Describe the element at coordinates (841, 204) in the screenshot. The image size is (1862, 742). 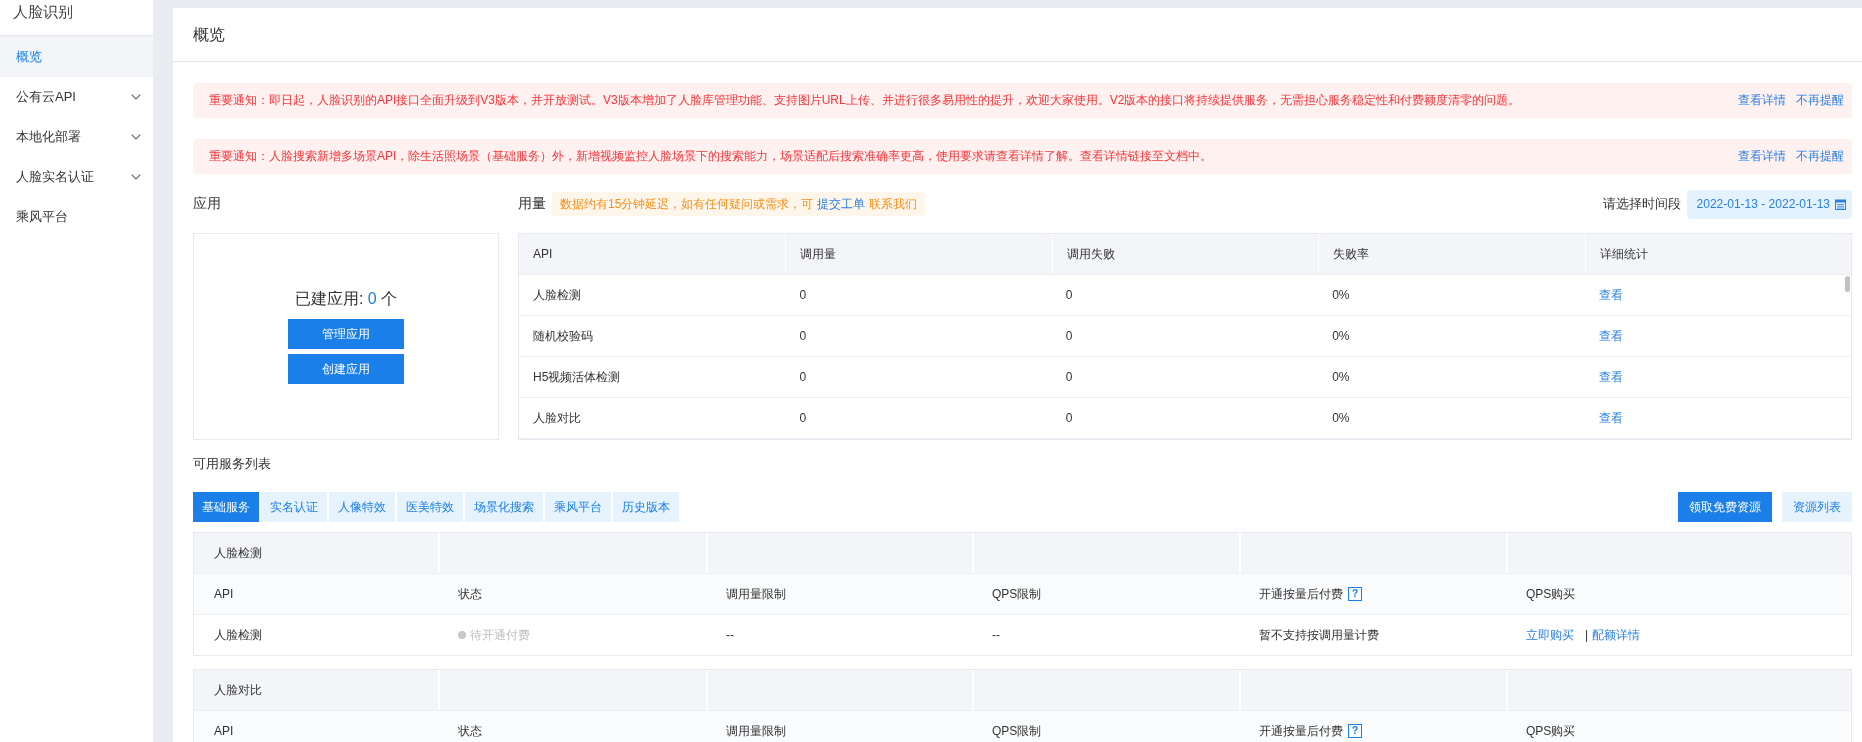
I see `tip-link: 提交工单` at that location.